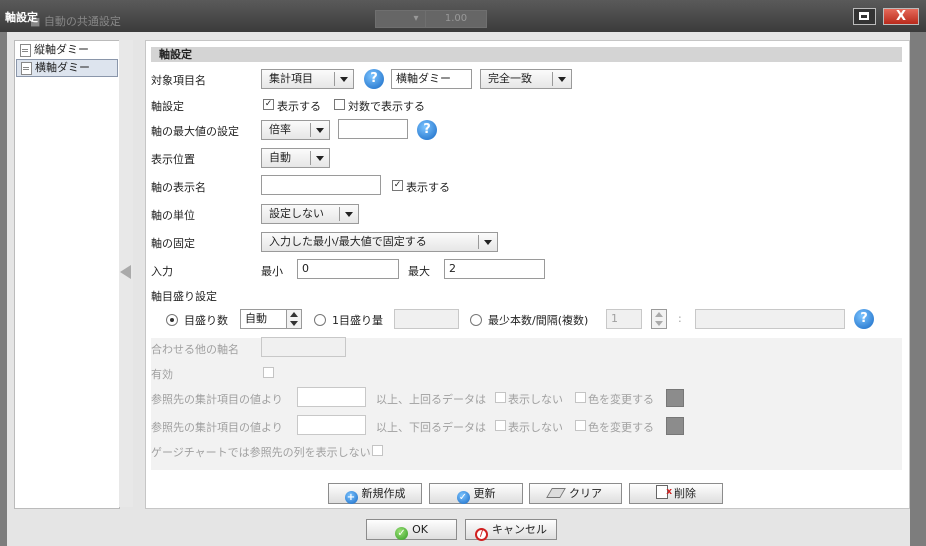  I want to click on log-scale-checkbox, so click(339, 104).